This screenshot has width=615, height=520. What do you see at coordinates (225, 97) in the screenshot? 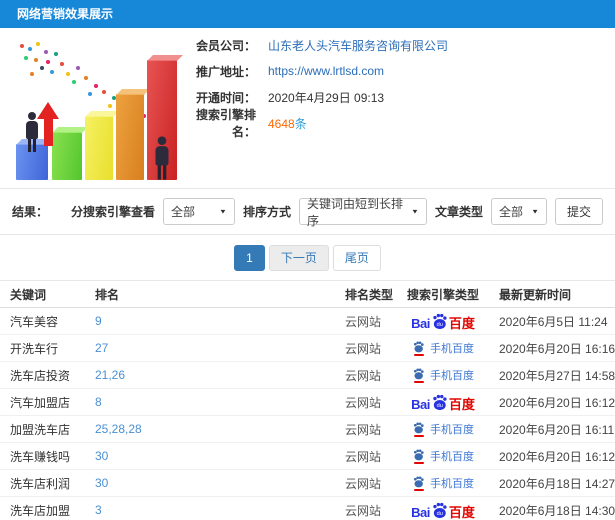
I see `open-time-label: 开通时间：` at bounding box center [225, 97].